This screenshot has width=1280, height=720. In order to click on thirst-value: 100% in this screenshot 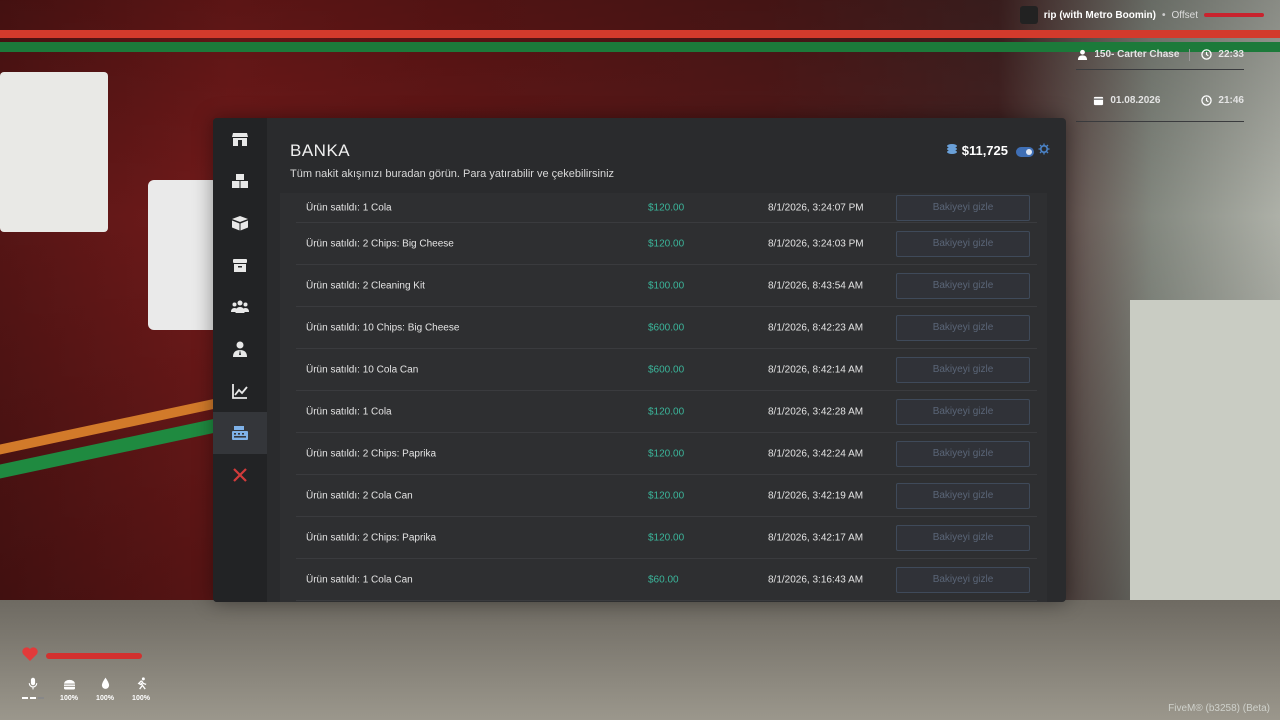, I will do `click(105, 698)`.